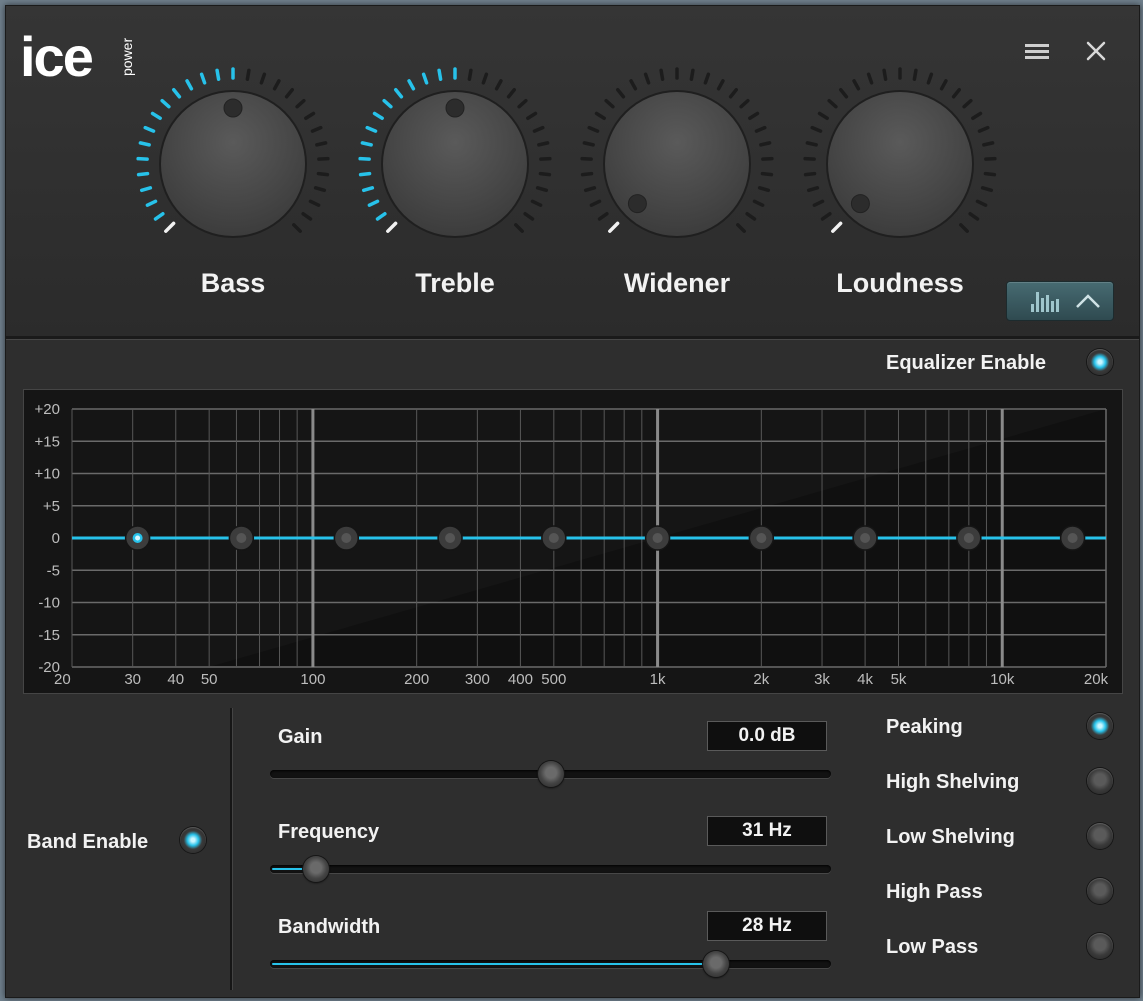  What do you see at coordinates (193, 840) in the screenshot?
I see `band-enable-toggle` at bounding box center [193, 840].